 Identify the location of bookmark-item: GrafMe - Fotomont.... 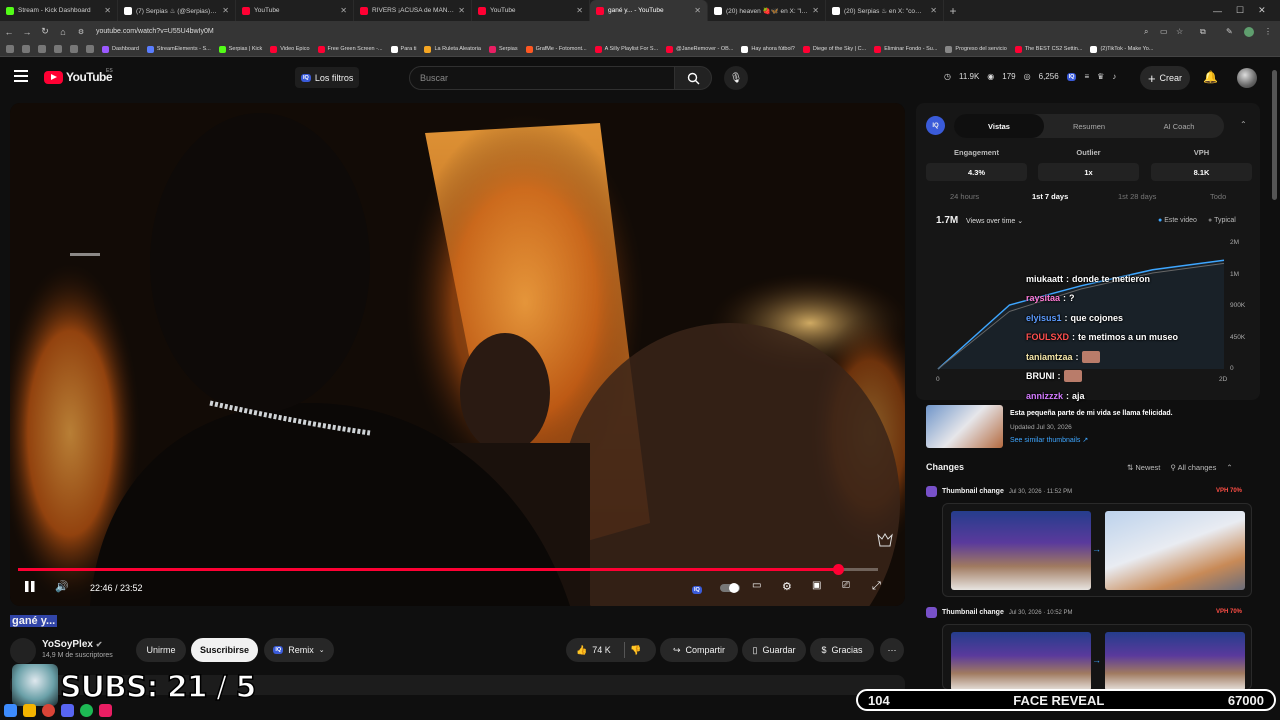
(556, 49).